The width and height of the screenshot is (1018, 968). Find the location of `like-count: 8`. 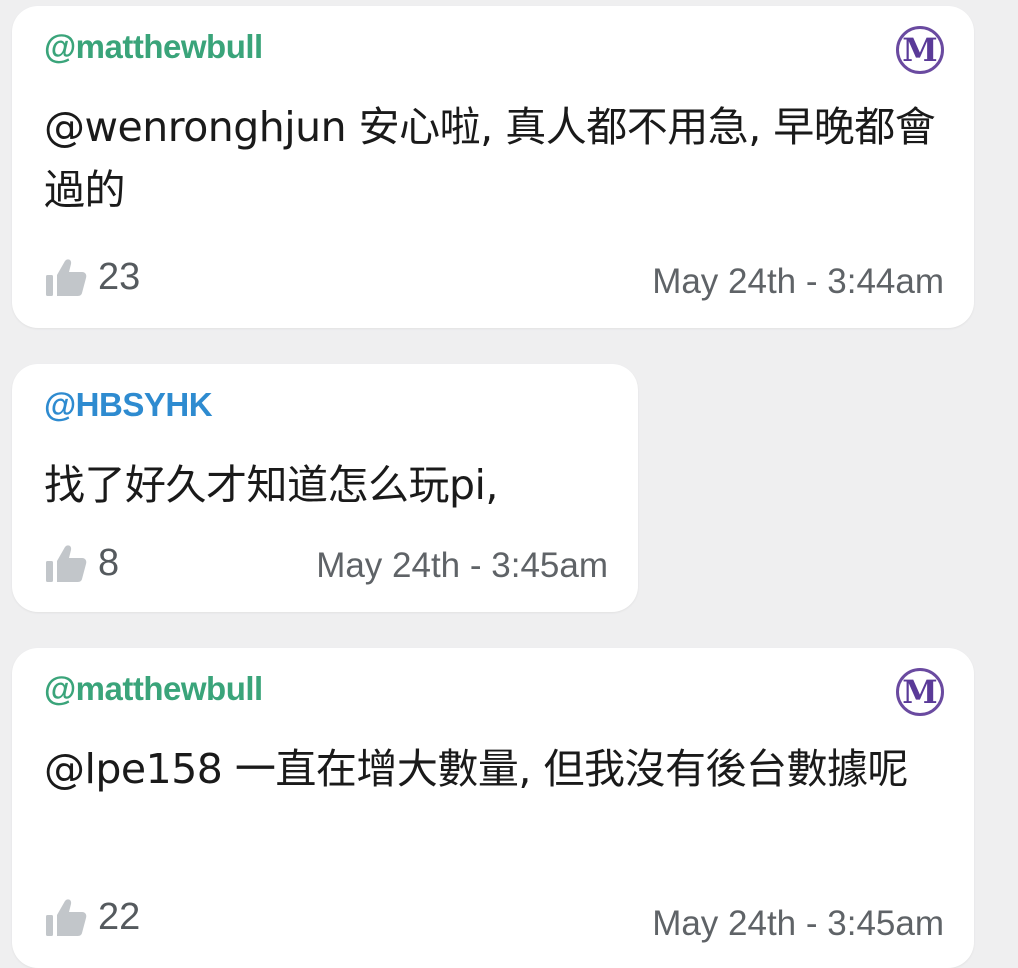

like-count: 8 is located at coordinates (109, 563).